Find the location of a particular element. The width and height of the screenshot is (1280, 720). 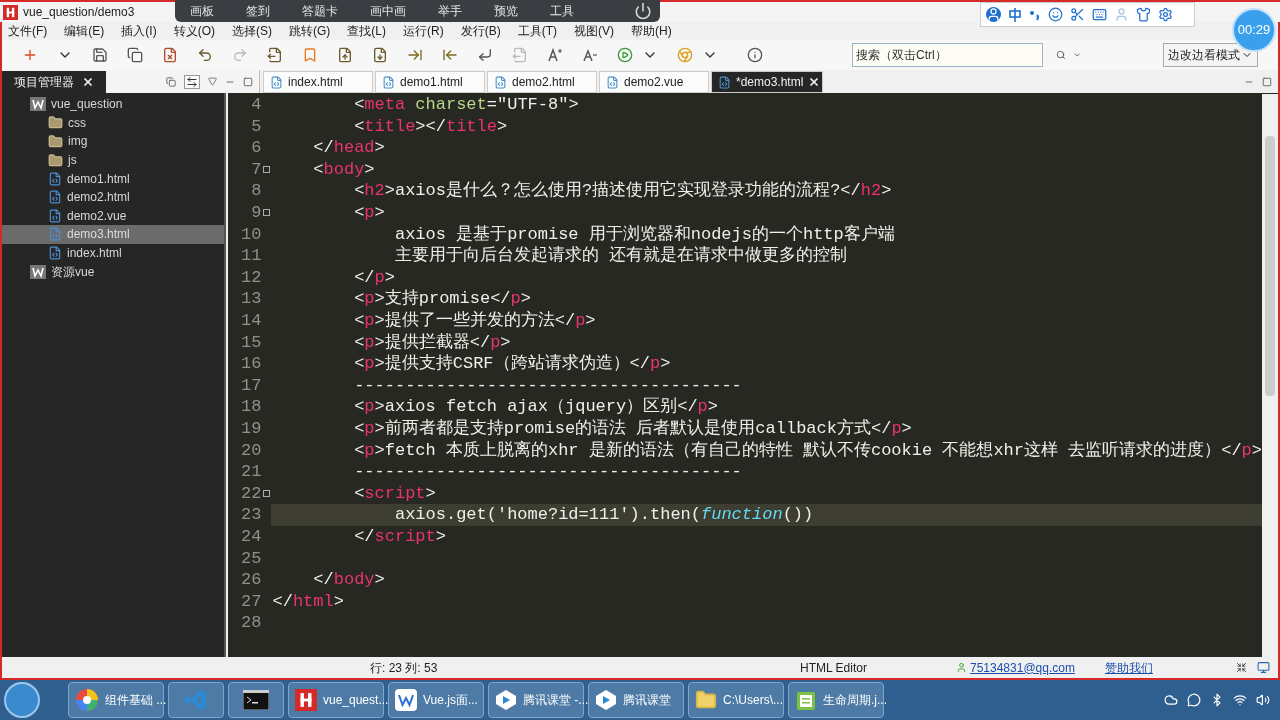

run-icon is located at coordinates (625, 55).